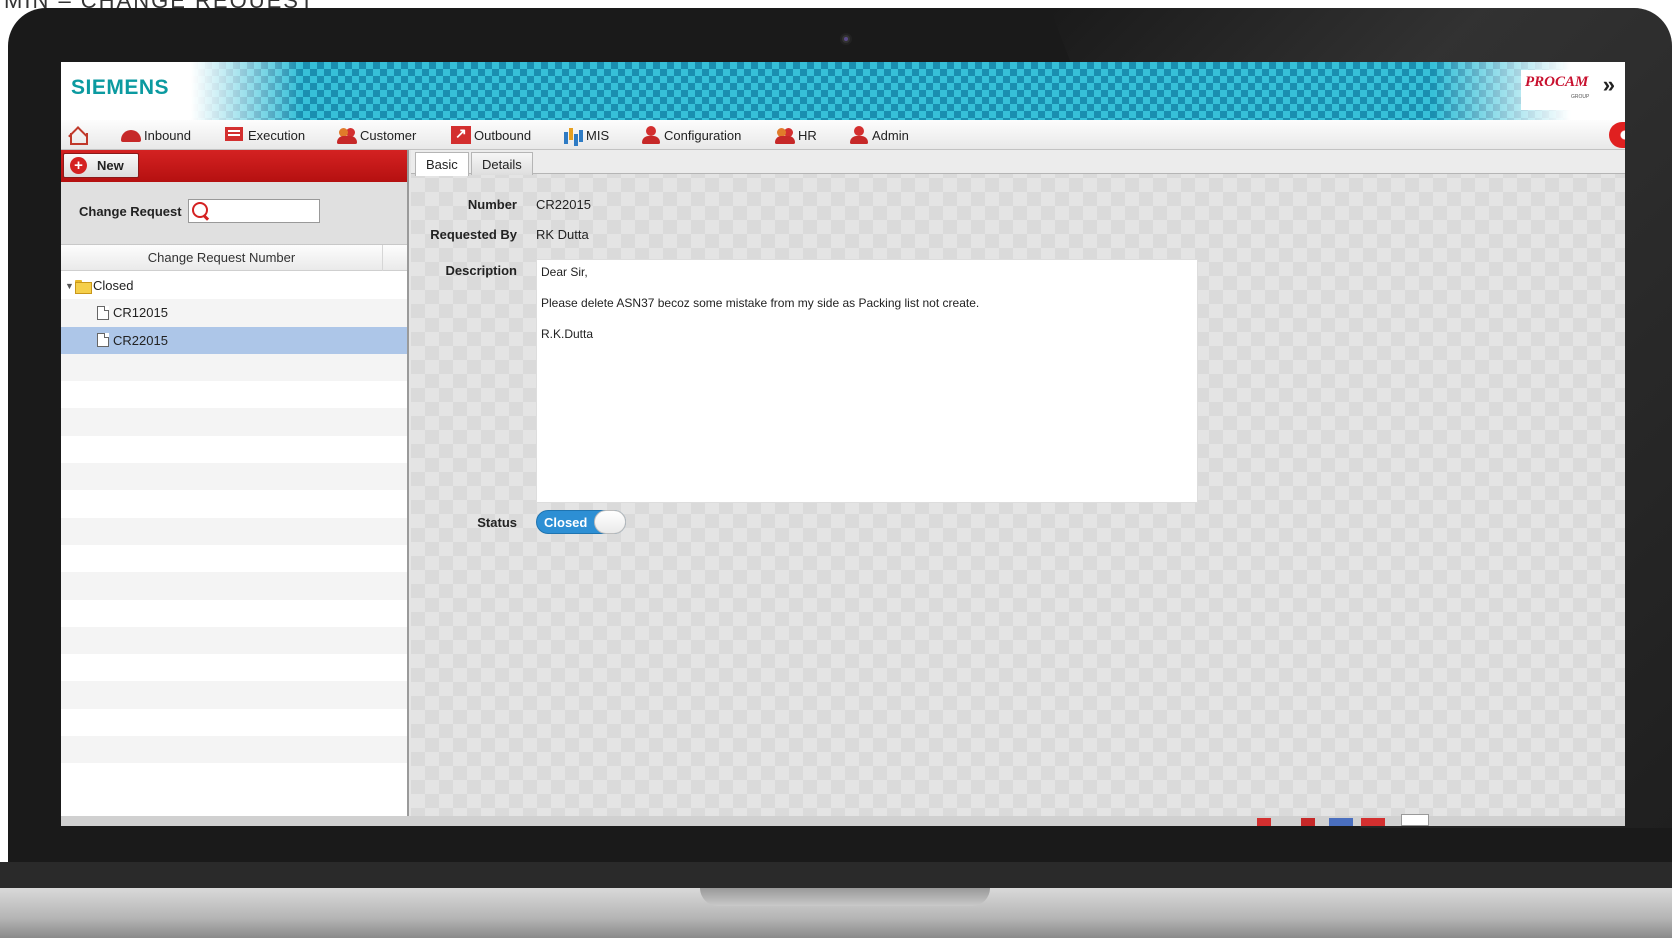  What do you see at coordinates (234, 166) in the screenshot?
I see `left-toolbar: + New` at bounding box center [234, 166].